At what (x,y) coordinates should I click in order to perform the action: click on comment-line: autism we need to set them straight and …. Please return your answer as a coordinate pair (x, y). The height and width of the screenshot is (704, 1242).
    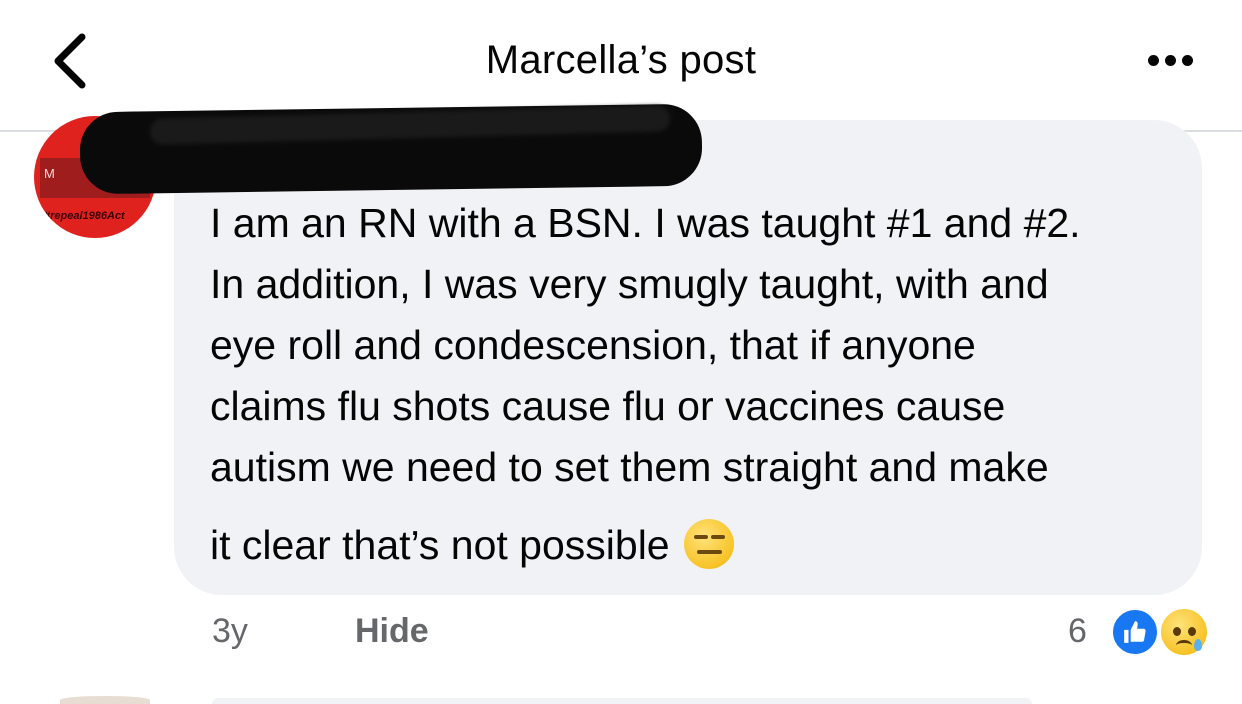
    Looking at the image, I should click on (629, 467).